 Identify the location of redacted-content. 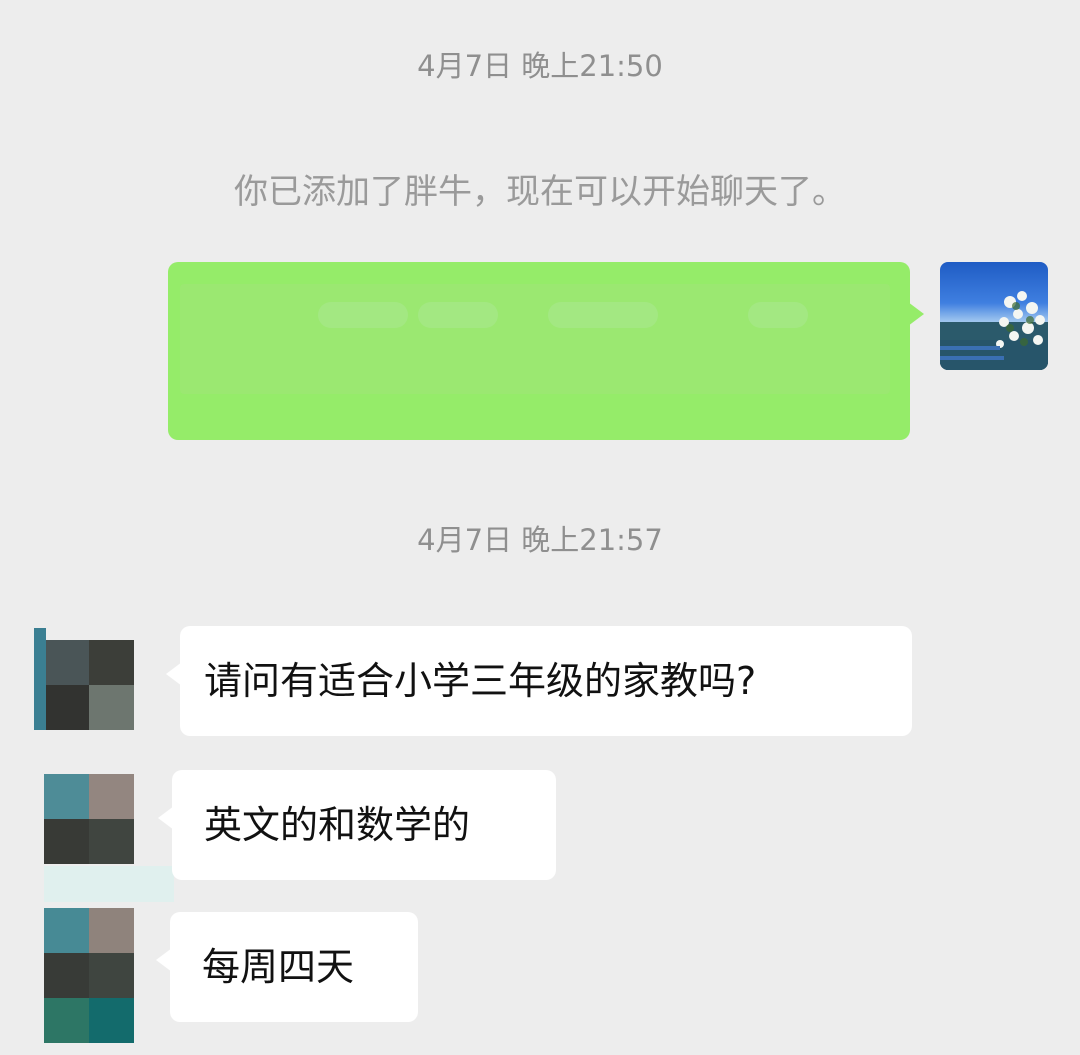
(535, 339).